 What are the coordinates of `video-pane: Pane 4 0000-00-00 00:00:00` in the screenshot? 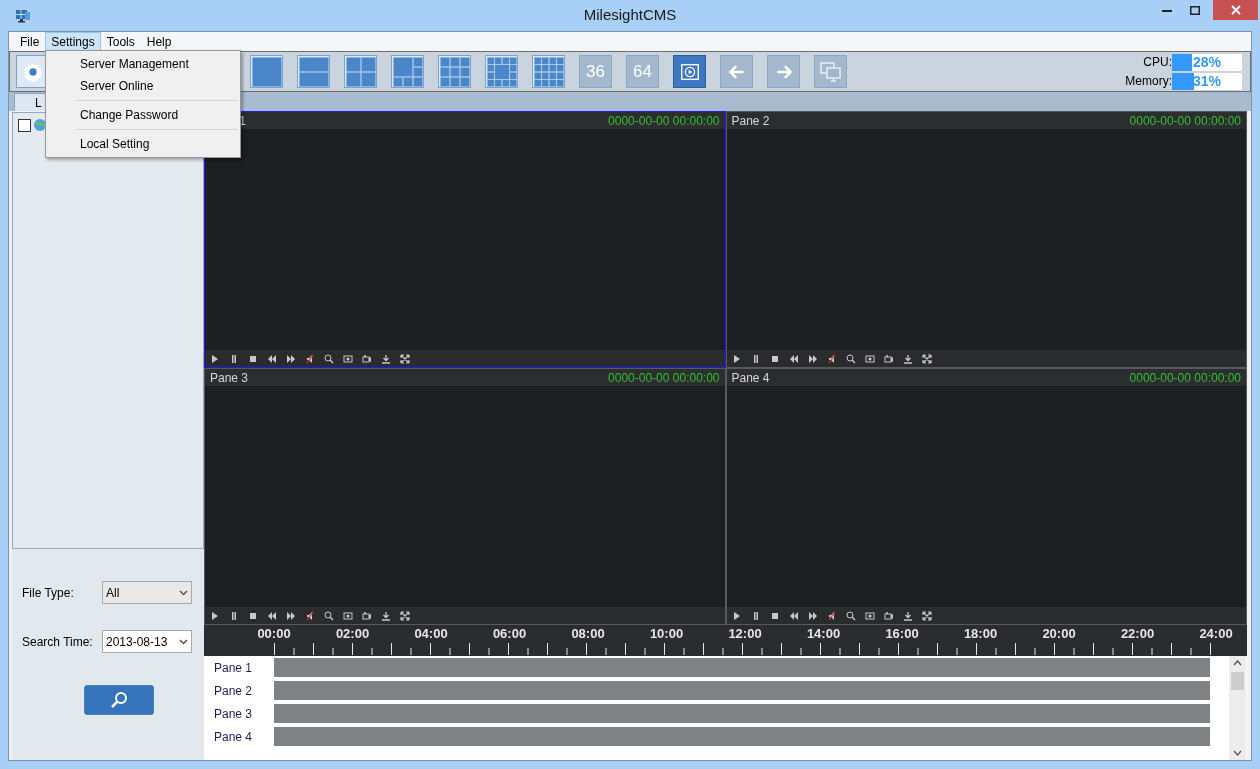 It's located at (986, 496).